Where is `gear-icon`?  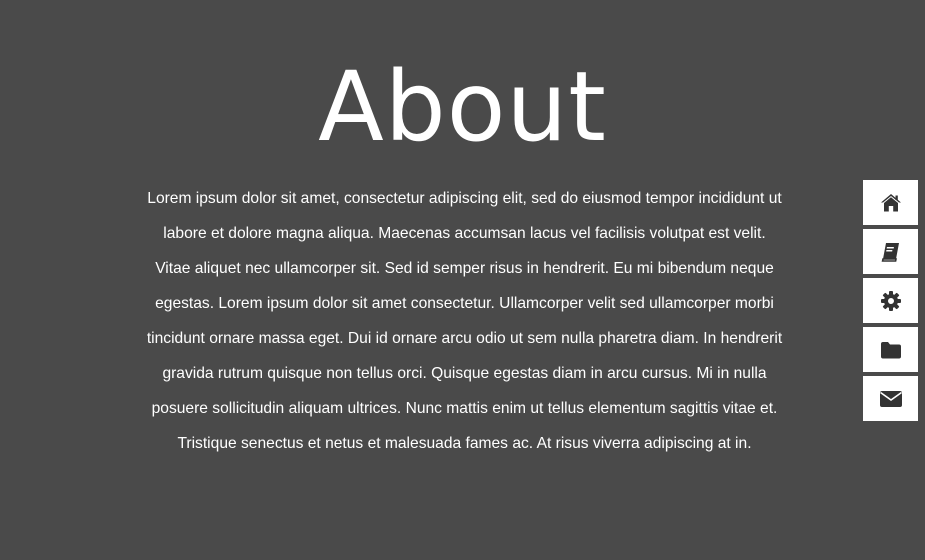 gear-icon is located at coordinates (891, 301).